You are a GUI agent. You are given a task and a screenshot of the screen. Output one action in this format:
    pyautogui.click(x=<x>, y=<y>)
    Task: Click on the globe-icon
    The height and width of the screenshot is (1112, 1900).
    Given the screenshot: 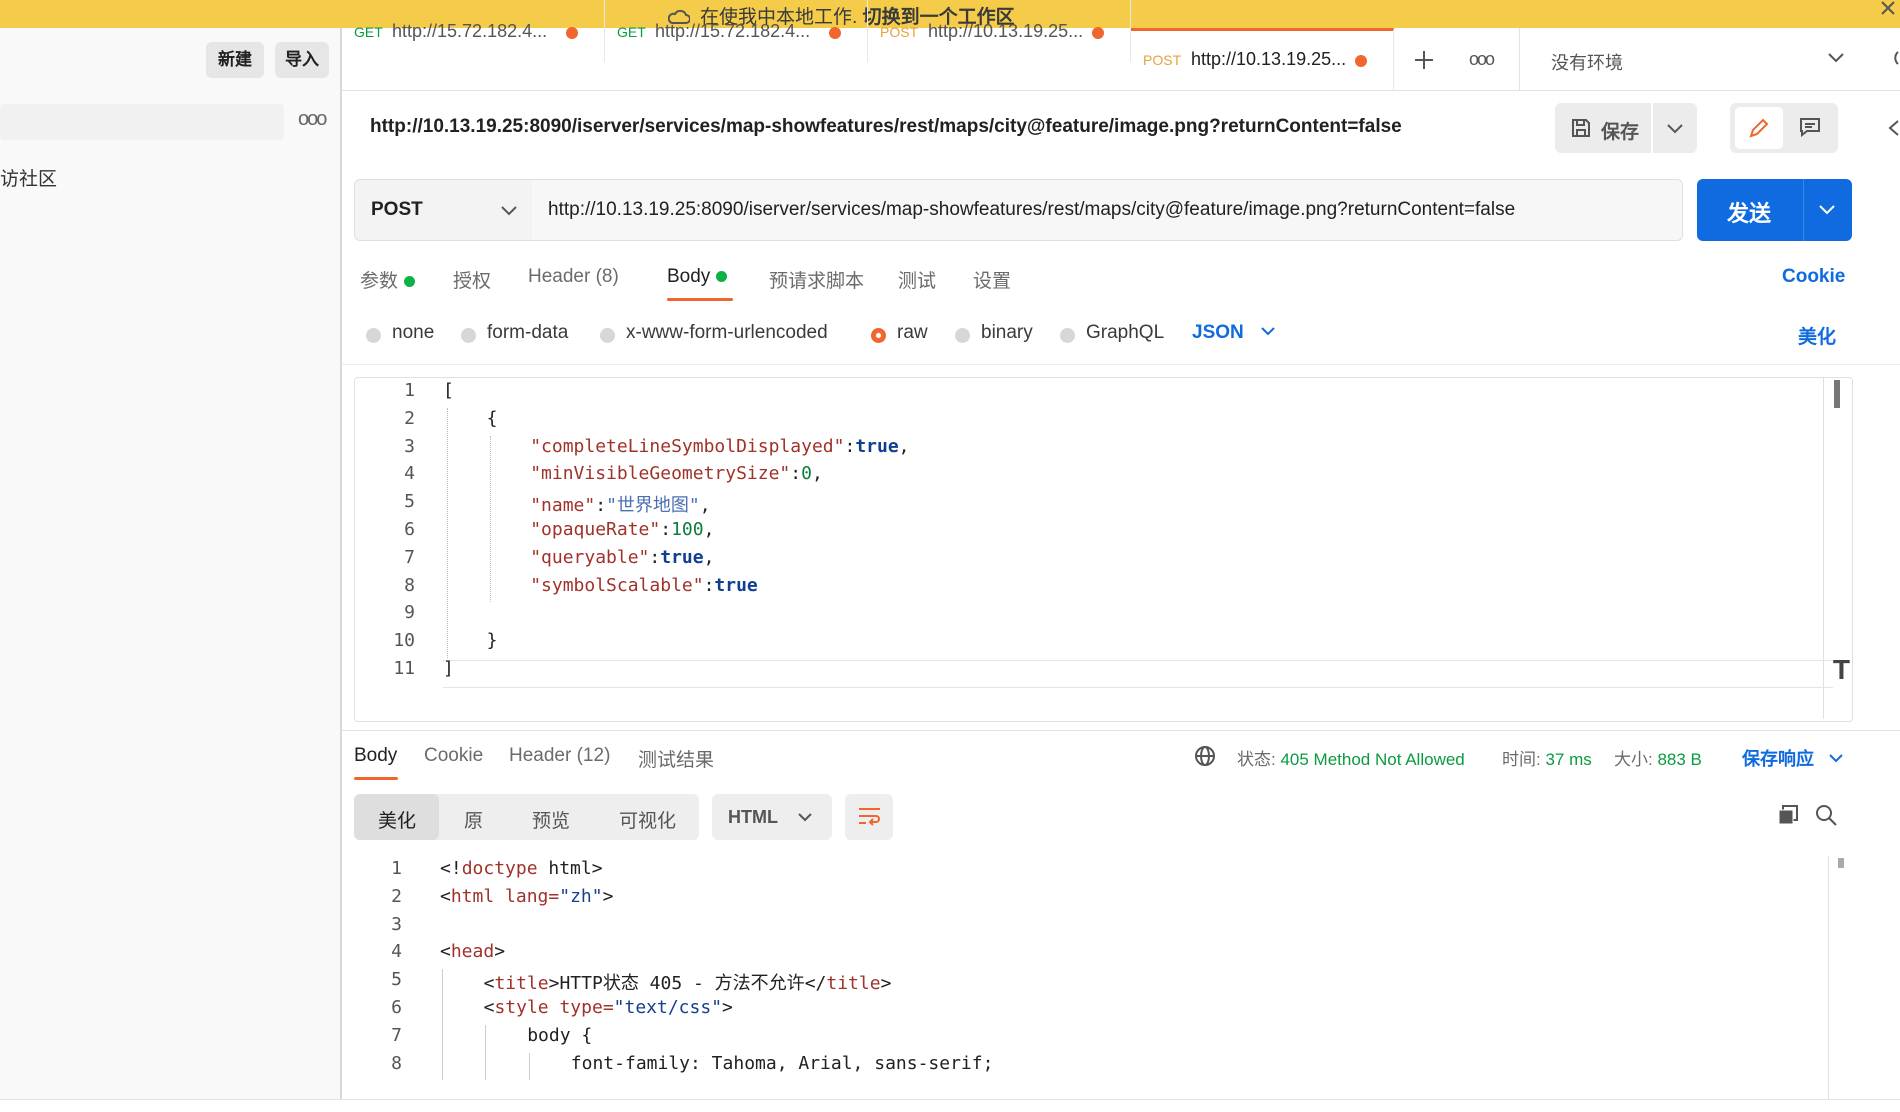 What is the action you would take?
    pyautogui.click(x=1205, y=756)
    